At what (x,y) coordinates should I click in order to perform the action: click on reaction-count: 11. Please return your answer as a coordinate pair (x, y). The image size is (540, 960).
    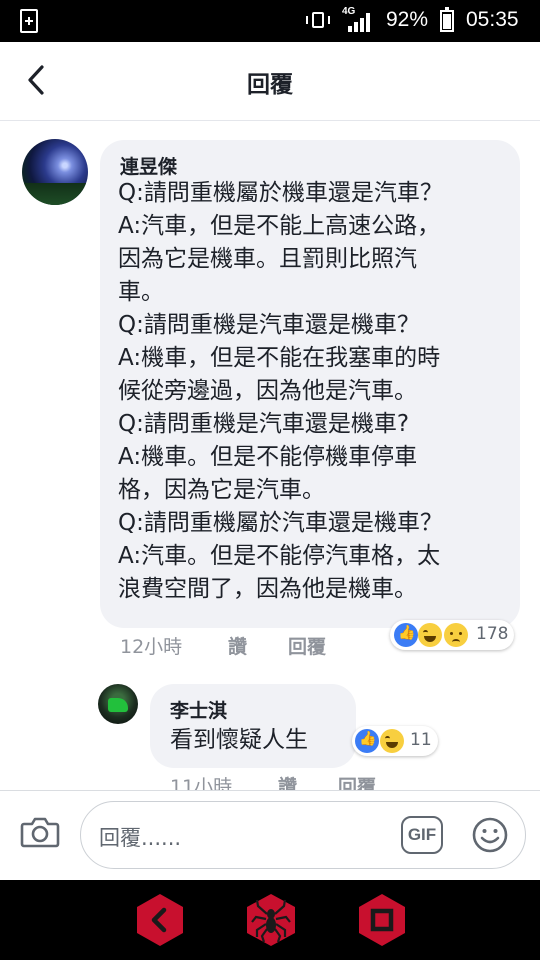
    Looking at the image, I should click on (421, 740).